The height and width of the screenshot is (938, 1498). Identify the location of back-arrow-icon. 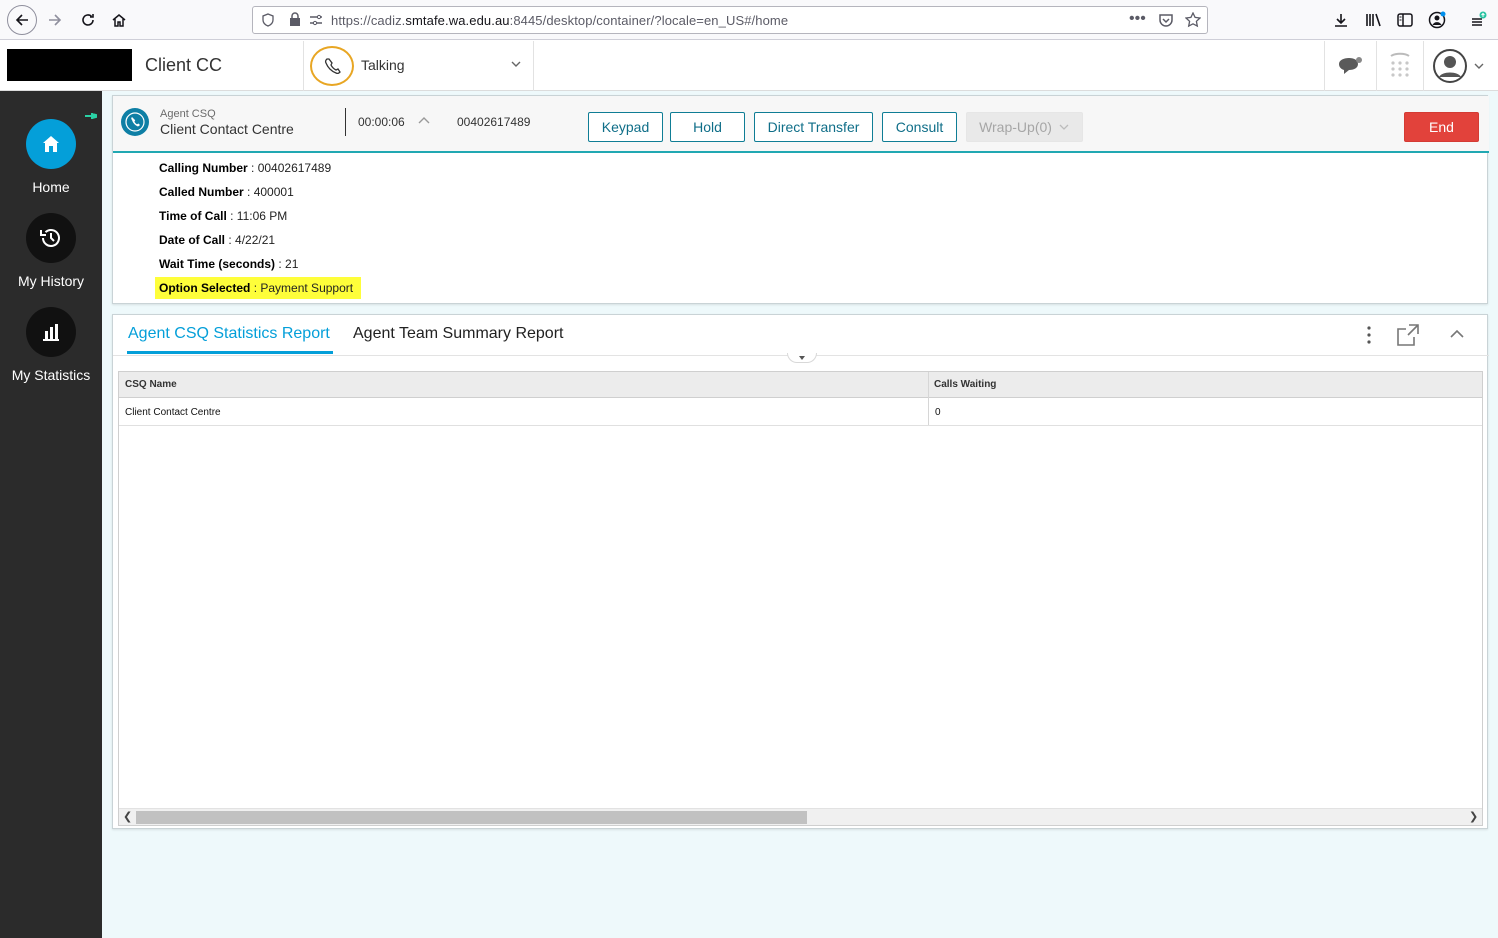
(21, 20).